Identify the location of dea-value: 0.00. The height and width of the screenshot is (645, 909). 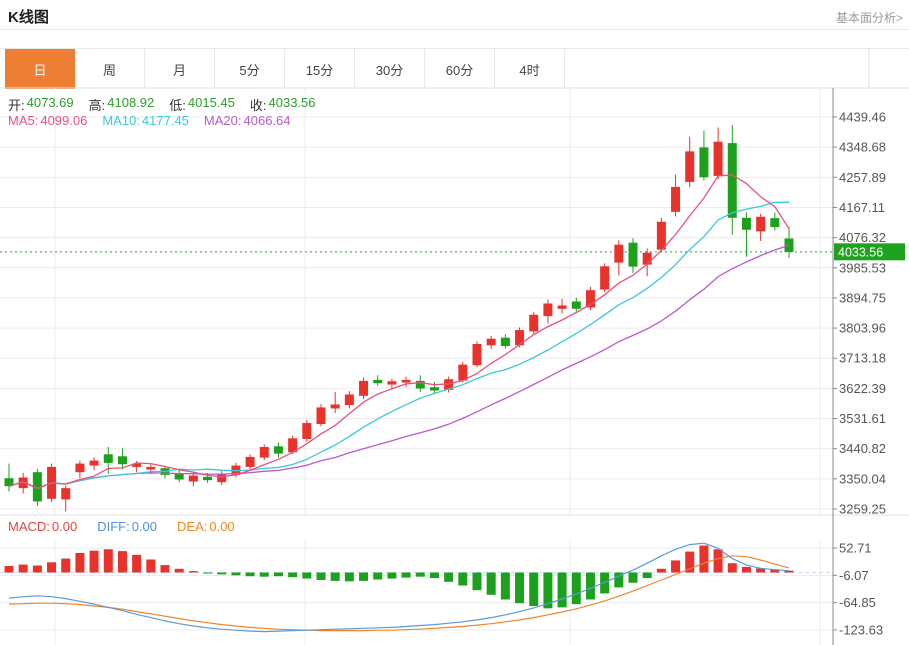
(222, 526).